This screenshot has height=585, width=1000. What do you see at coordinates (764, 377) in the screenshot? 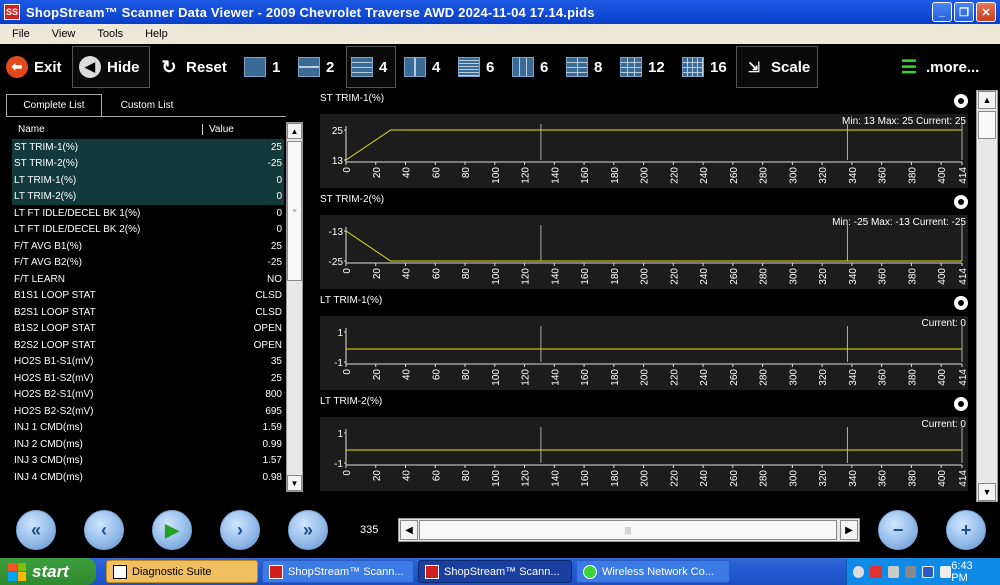
I see `x-tick-label: 280` at bounding box center [764, 377].